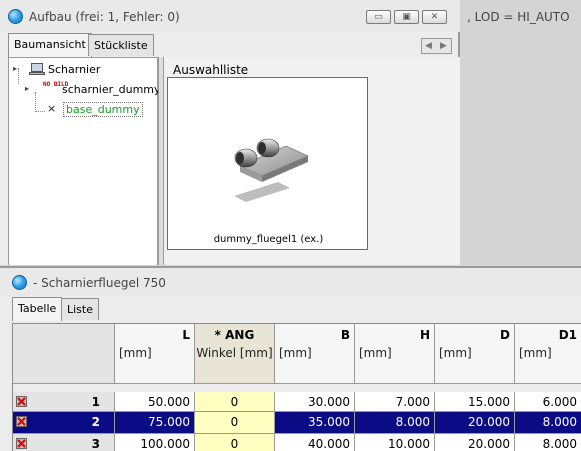  I want to click on tab-tree-view: Baumansicht, so click(50, 45).